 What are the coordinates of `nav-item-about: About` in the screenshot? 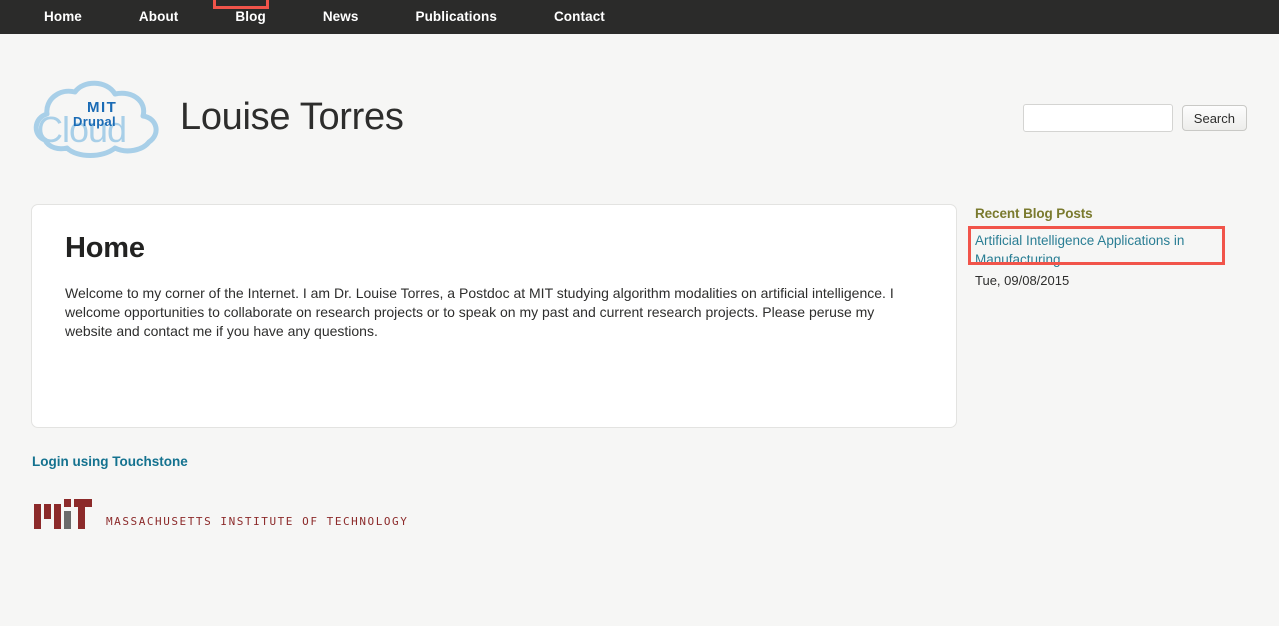 It's located at (158, 17).